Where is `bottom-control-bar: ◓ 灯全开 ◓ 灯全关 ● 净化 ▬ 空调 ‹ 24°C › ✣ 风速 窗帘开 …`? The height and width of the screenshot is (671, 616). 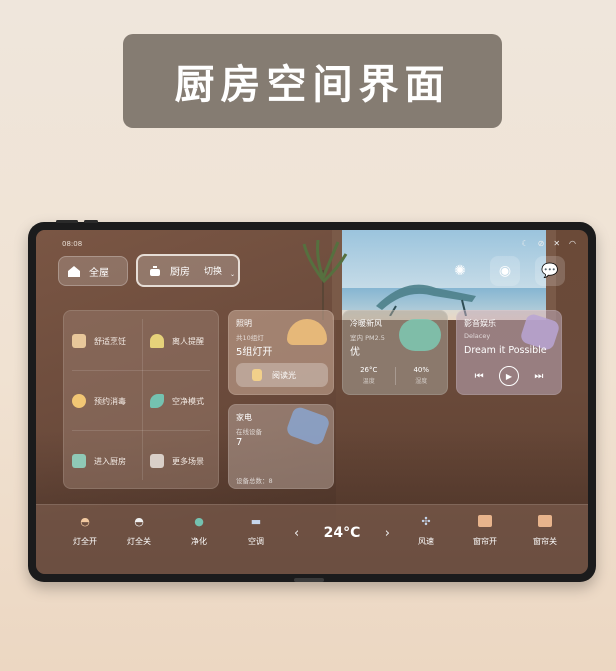
bottom-control-bar: ◓ 灯全开 ◓ 灯全关 ● 净化 ▬ 空调 ‹ 24°C › ✣ 风速 窗帘开 … is located at coordinates (312, 539).